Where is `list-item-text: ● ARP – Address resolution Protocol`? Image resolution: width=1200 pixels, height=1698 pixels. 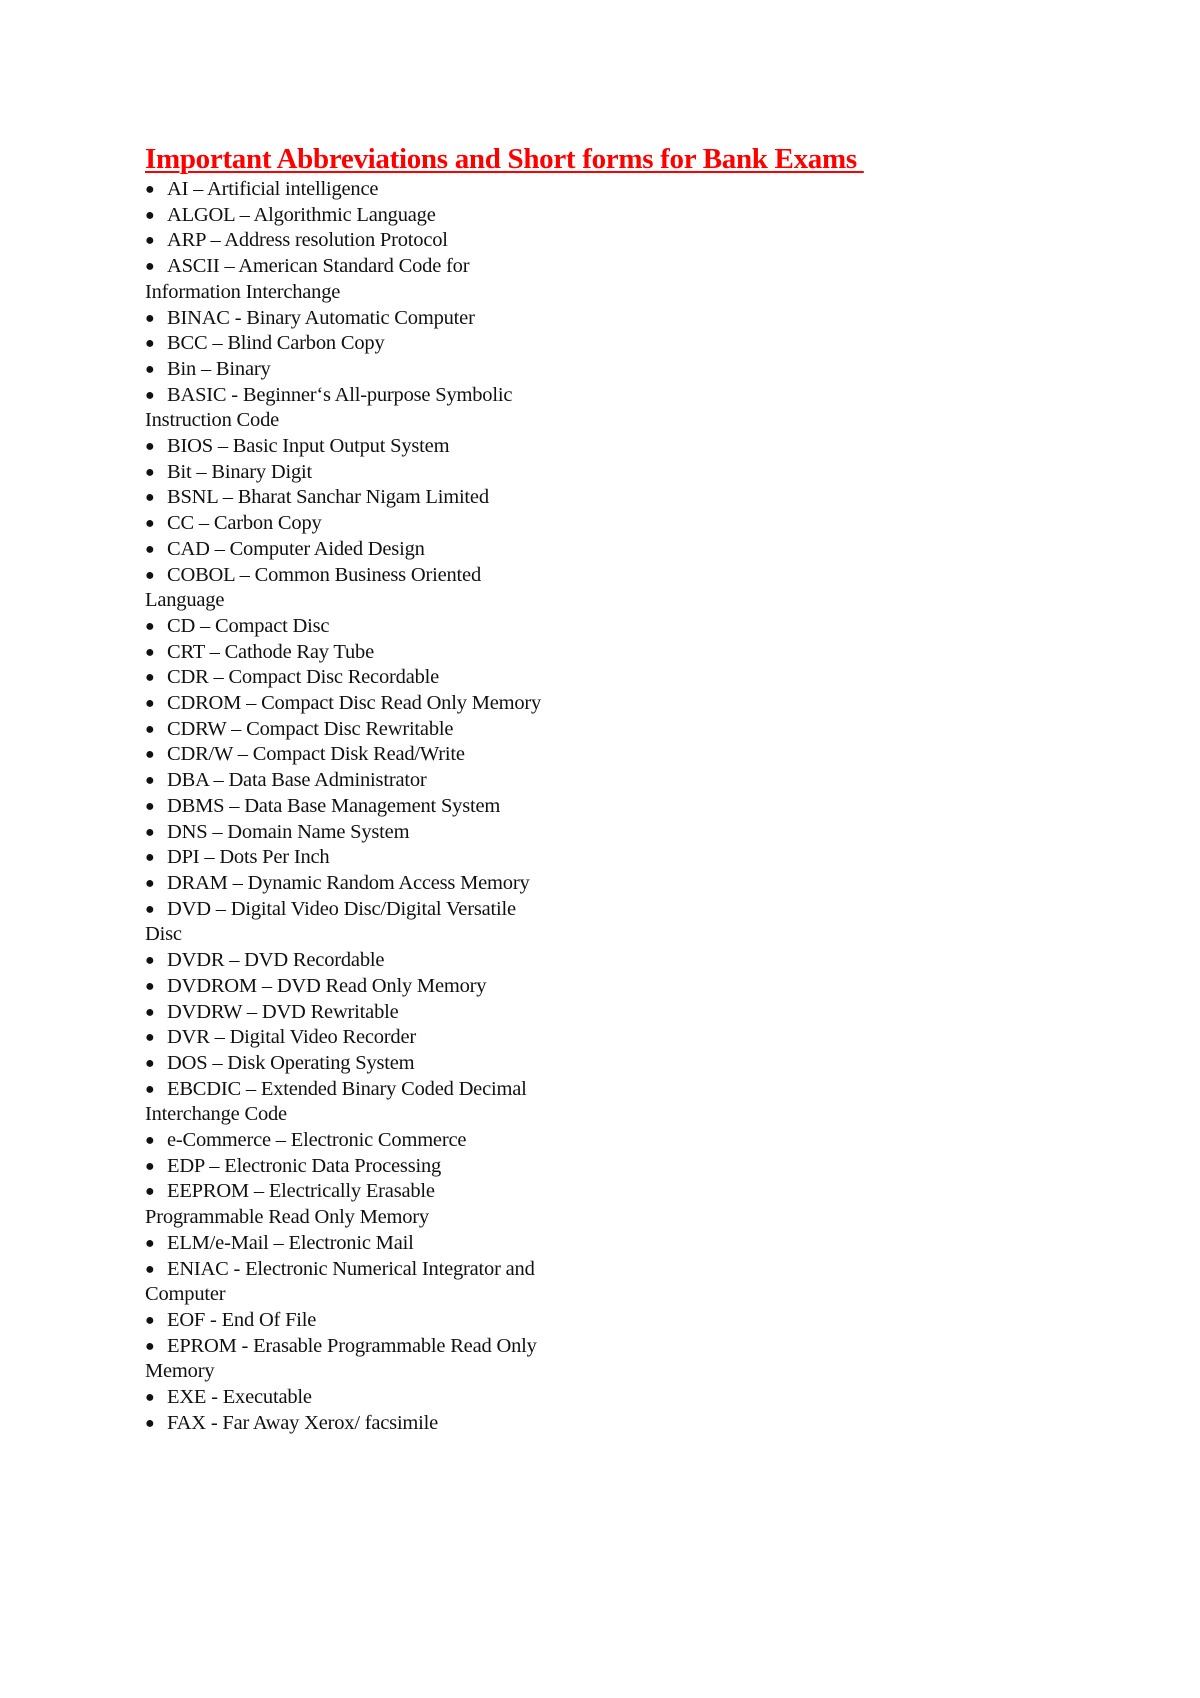 list-item-text: ● ARP – Address resolution Protocol is located at coordinates (385, 241).